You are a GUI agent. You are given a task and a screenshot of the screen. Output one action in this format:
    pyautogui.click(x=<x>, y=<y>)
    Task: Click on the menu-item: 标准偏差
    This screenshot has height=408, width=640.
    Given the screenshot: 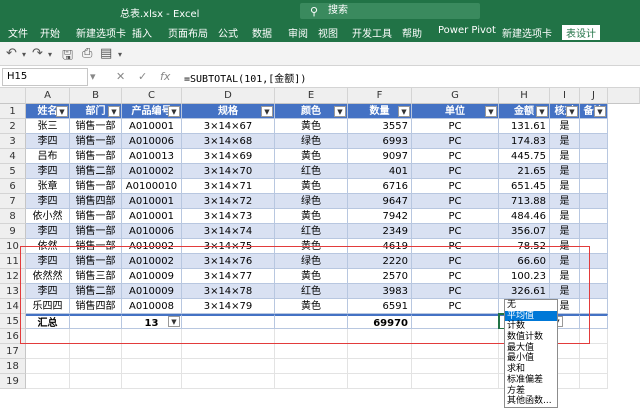 What is the action you would take?
    pyautogui.click(x=531, y=380)
    